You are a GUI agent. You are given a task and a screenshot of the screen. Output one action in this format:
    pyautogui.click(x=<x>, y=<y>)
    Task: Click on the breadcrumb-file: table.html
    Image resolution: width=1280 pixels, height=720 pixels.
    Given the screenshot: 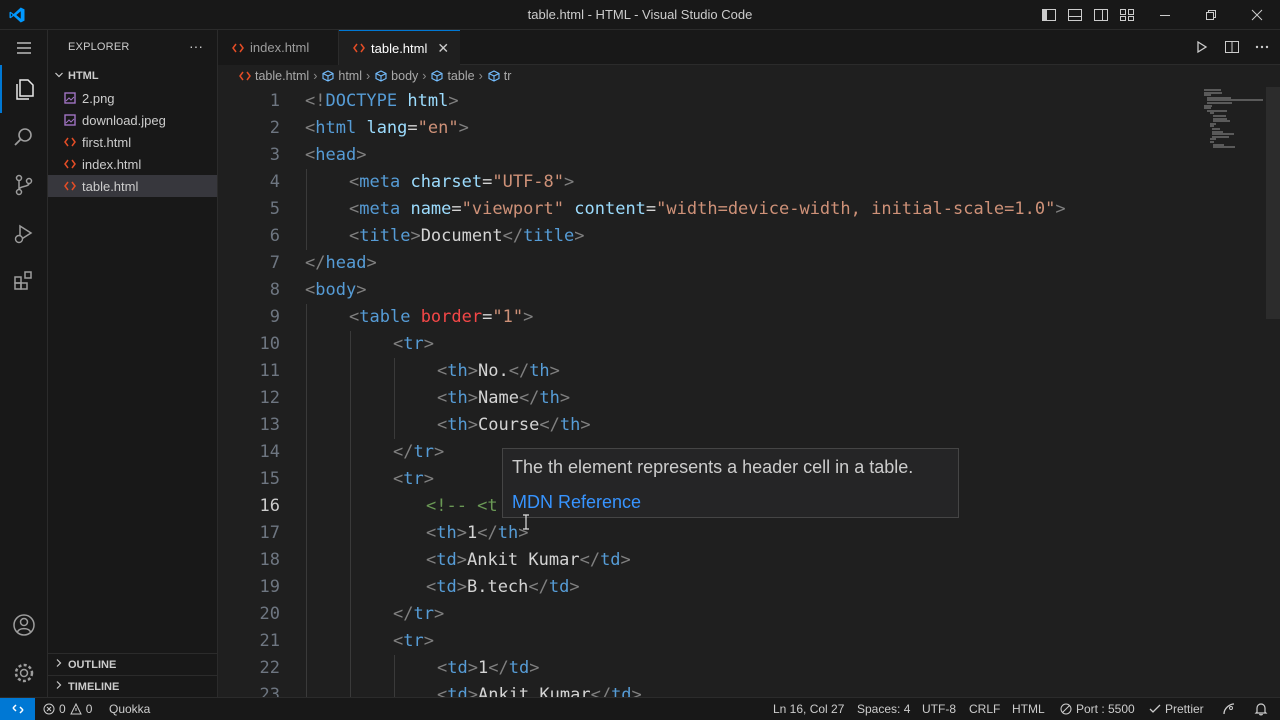 What is the action you would take?
    pyautogui.click(x=273, y=76)
    